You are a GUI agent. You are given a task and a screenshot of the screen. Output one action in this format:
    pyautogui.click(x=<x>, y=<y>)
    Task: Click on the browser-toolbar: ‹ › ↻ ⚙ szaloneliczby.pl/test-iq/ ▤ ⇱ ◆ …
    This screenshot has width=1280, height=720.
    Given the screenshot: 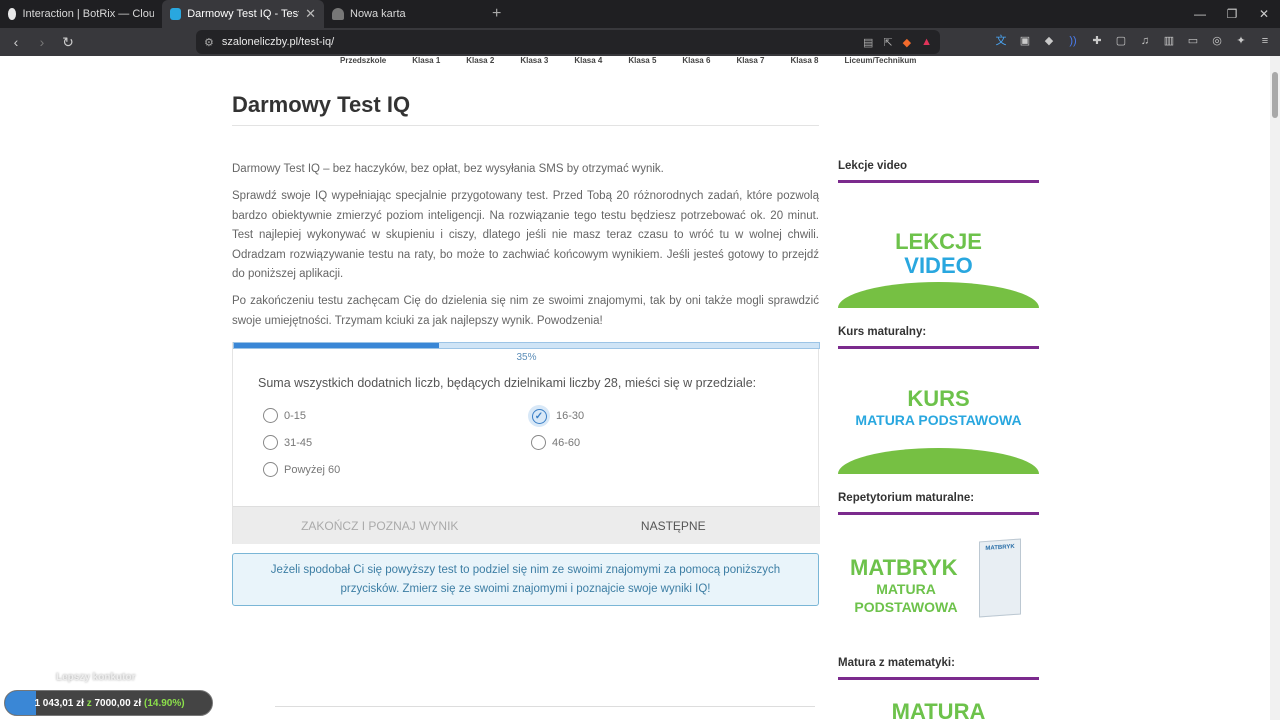 What is the action you would take?
    pyautogui.click(x=640, y=42)
    